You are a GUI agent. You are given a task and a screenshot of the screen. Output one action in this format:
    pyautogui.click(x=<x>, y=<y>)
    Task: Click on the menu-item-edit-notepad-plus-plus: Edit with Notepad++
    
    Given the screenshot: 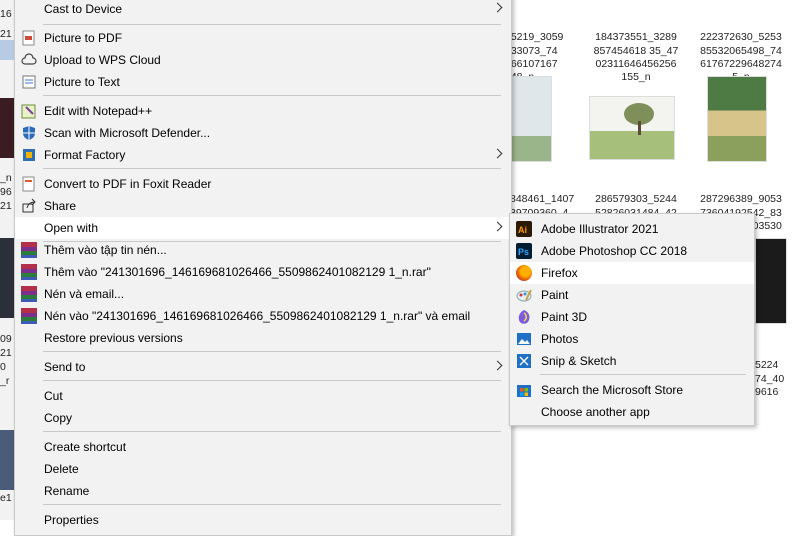 What is the action you would take?
    pyautogui.click(x=263, y=111)
    